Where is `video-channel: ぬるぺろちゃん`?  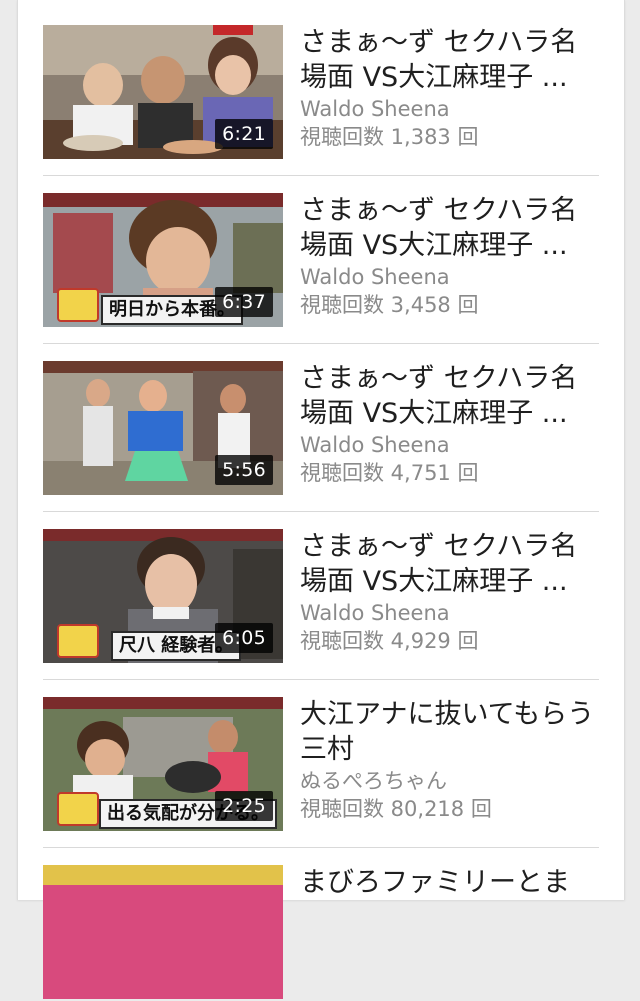 video-channel: ぬるぺろちゃん is located at coordinates (450, 781).